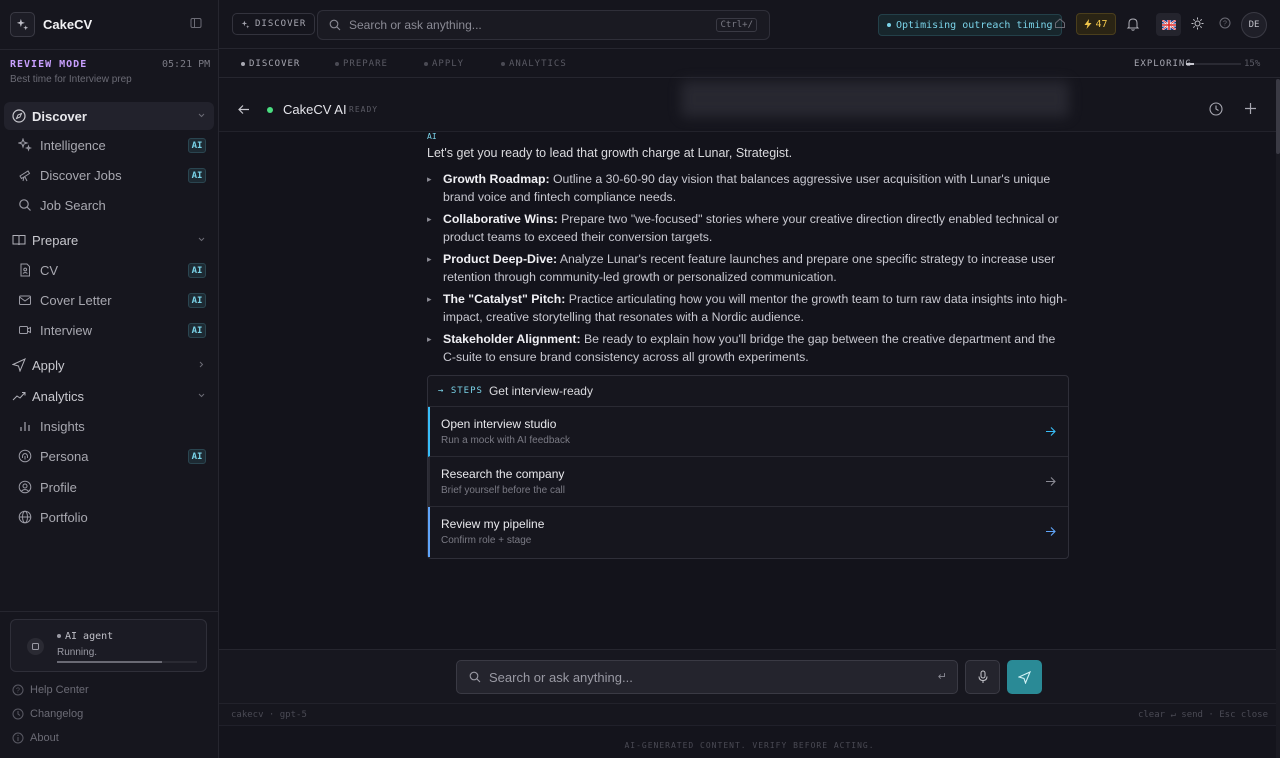 This screenshot has height=758, width=1280. What do you see at coordinates (109, 240) in the screenshot?
I see `nav-group-prepare: Prepare` at bounding box center [109, 240].